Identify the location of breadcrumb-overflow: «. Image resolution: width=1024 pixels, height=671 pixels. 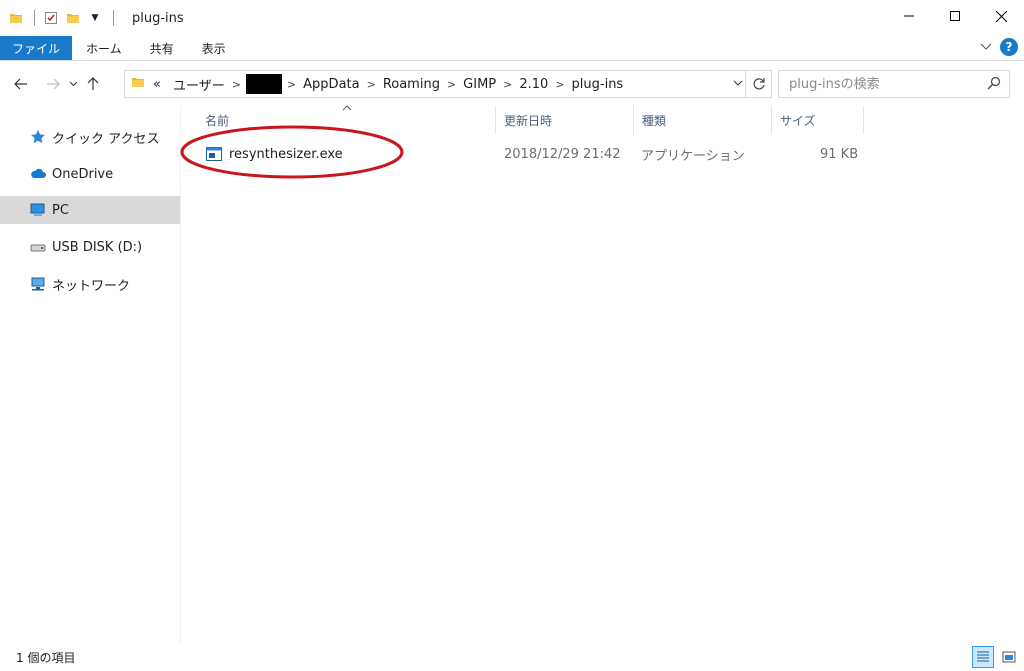
(156, 84).